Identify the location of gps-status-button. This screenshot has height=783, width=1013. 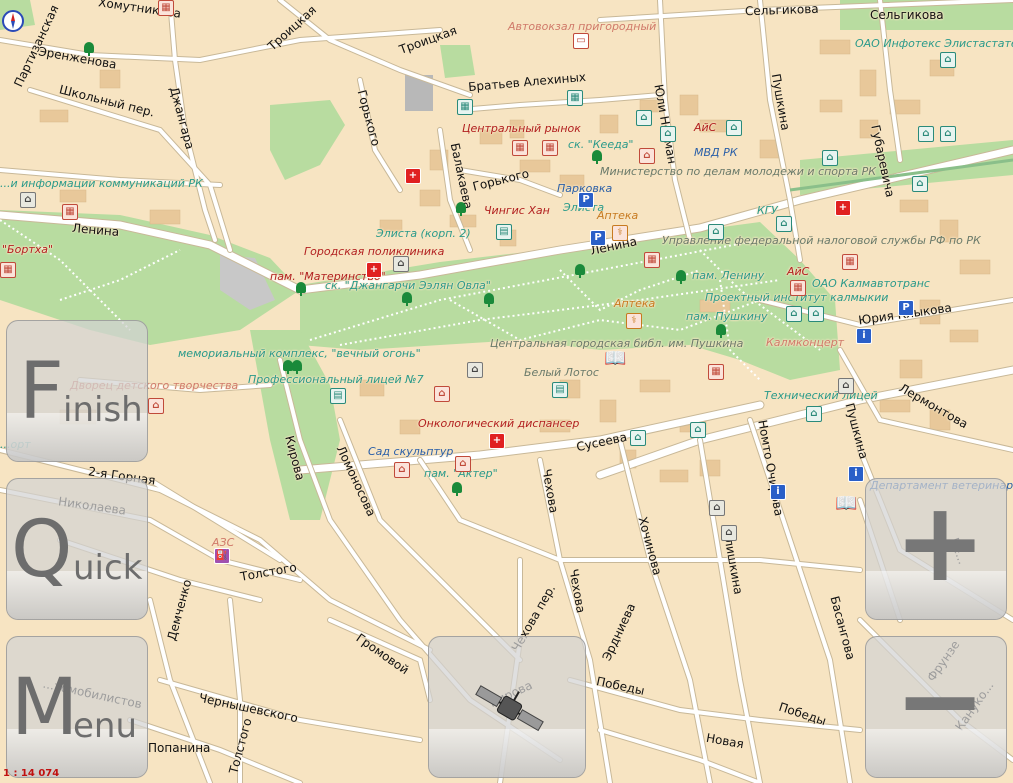
(507, 707).